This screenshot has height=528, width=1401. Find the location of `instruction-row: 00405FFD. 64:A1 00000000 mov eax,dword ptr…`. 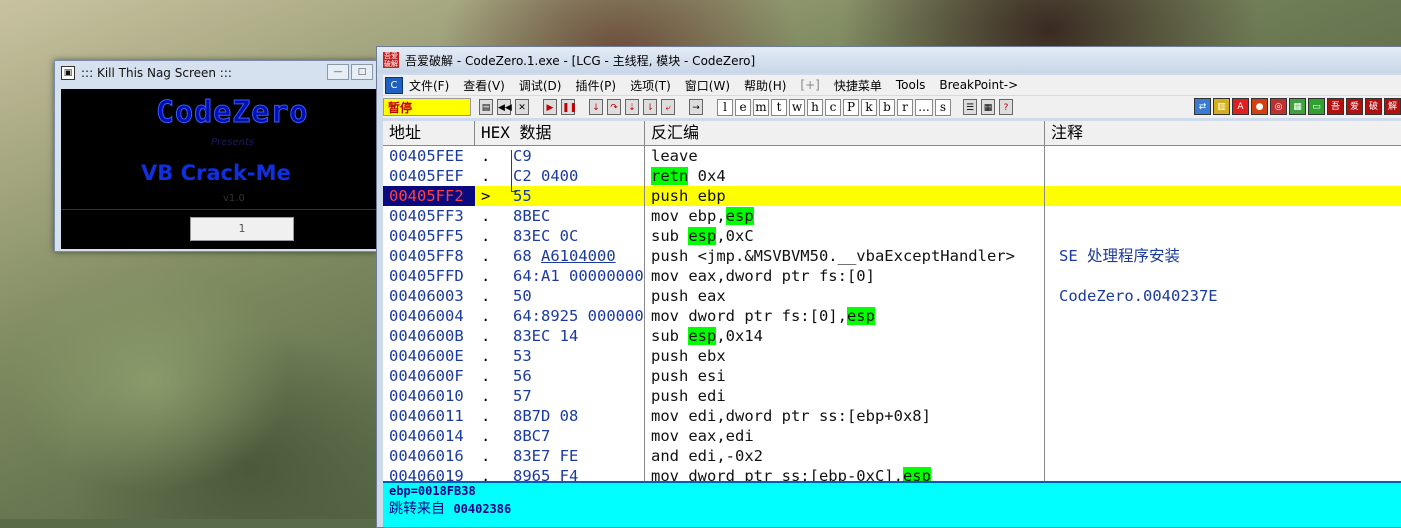

instruction-row: 00405FFD. 64:A1 00000000 mov eax,dword ptr… is located at coordinates (892, 276).